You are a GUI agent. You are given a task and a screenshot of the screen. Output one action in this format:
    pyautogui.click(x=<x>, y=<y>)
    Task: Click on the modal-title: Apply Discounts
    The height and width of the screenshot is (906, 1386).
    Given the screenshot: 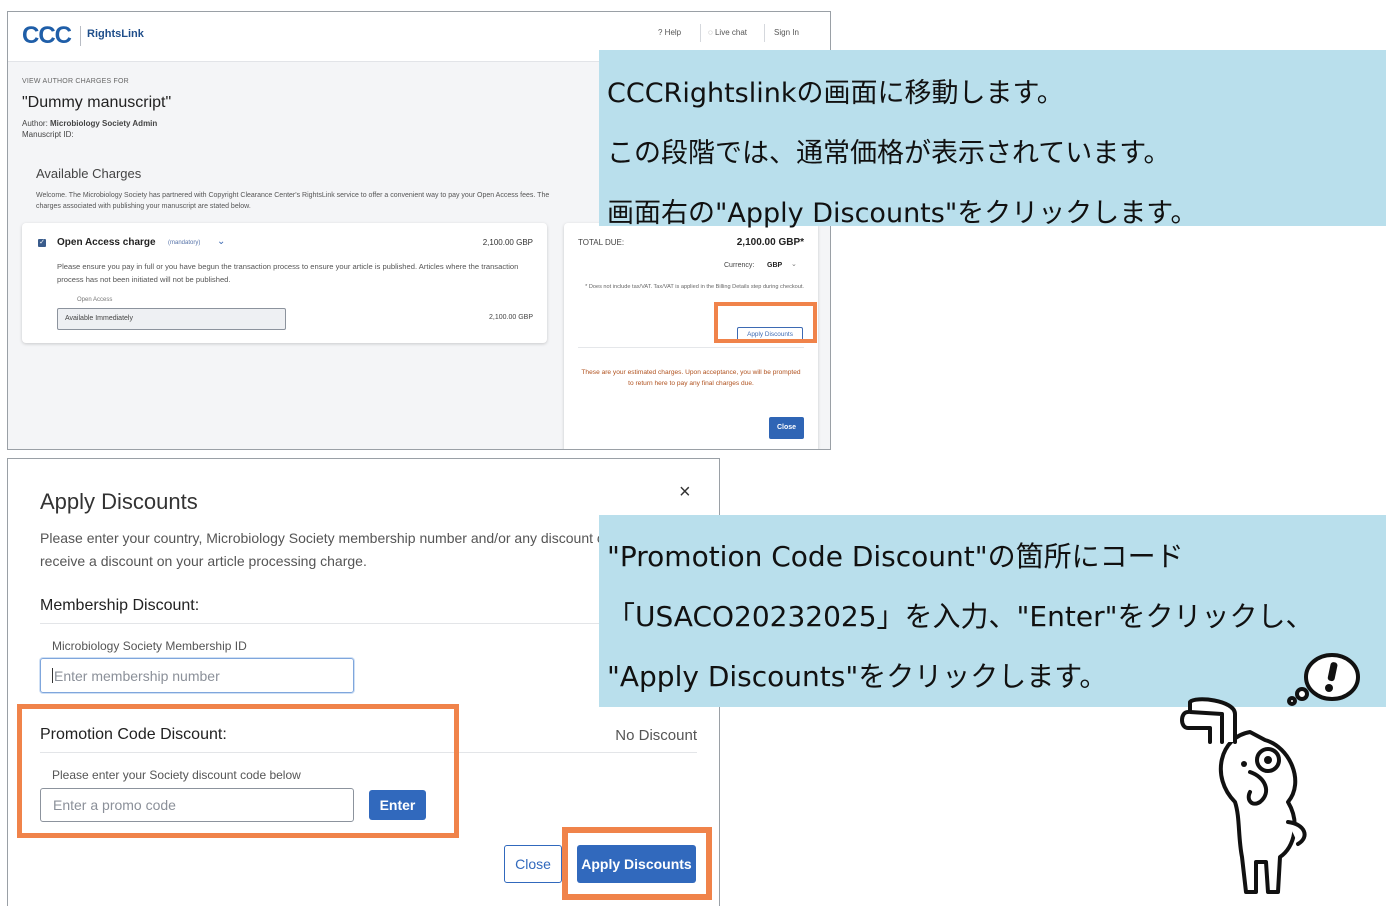 What is the action you would take?
    pyautogui.click(x=119, y=501)
    